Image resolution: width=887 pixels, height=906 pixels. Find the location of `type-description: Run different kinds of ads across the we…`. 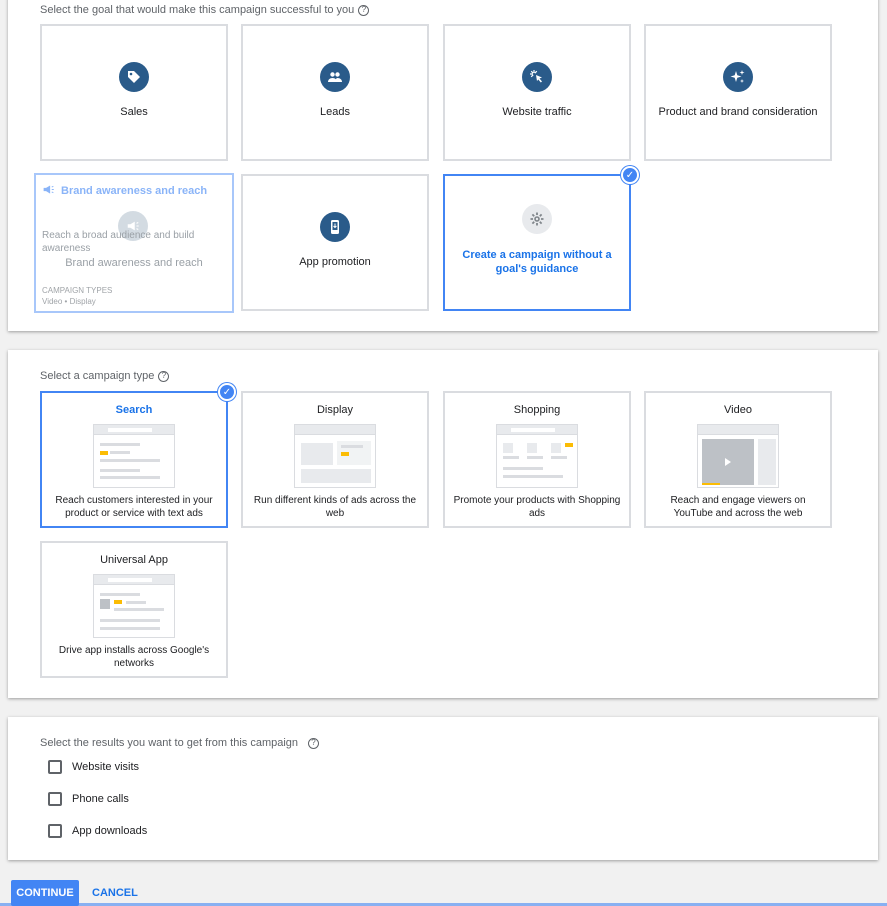

type-description: Run different kinds of ads across the we… is located at coordinates (335, 507).